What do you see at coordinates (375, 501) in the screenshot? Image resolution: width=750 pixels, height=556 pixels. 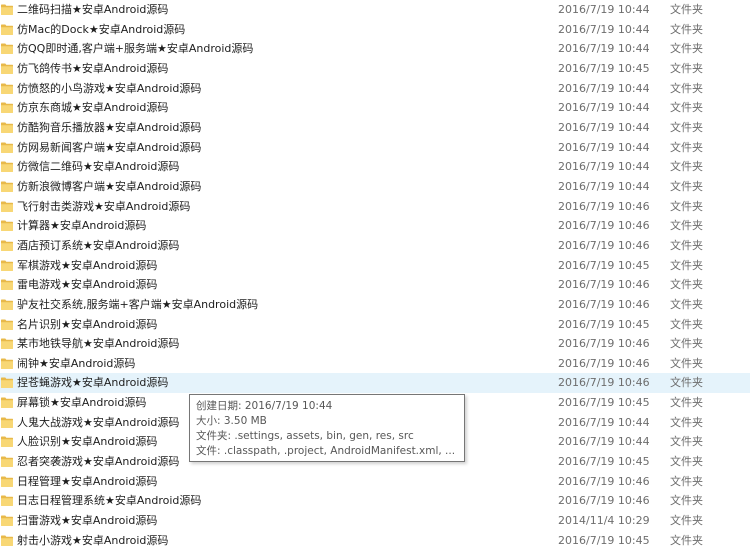 I see `file-list-row: 日志日程管理系统★安卓Android源码 2016/7/19 10:46 文件夹` at bounding box center [375, 501].